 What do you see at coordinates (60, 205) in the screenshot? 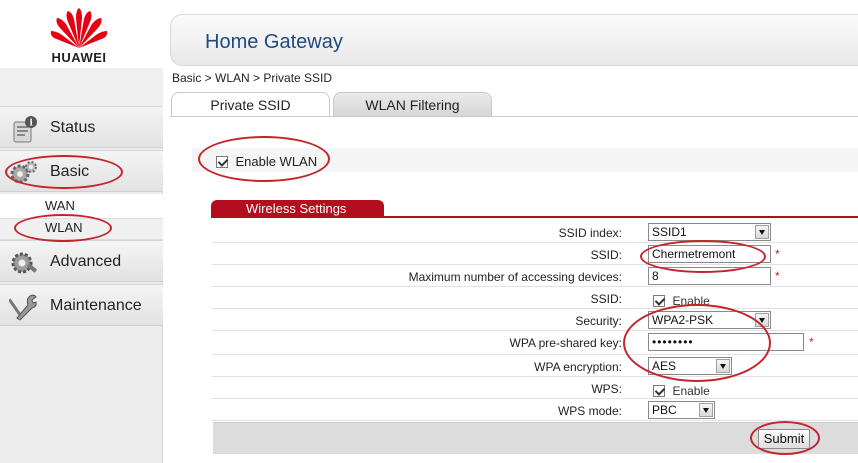
I see `sidebar-subitem-wan: WAN` at bounding box center [60, 205].